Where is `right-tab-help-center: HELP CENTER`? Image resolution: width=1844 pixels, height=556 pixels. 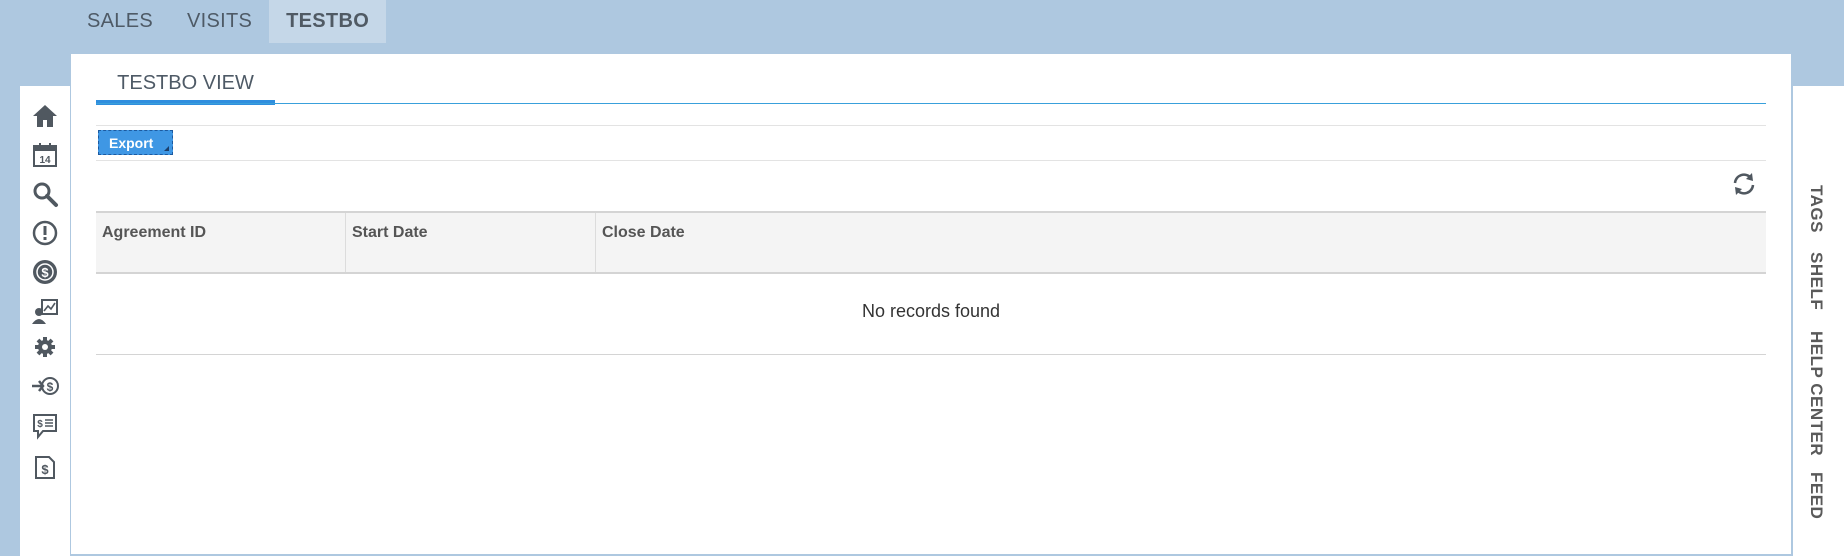 right-tab-help-center: HELP CENTER is located at coordinates (1816, 393).